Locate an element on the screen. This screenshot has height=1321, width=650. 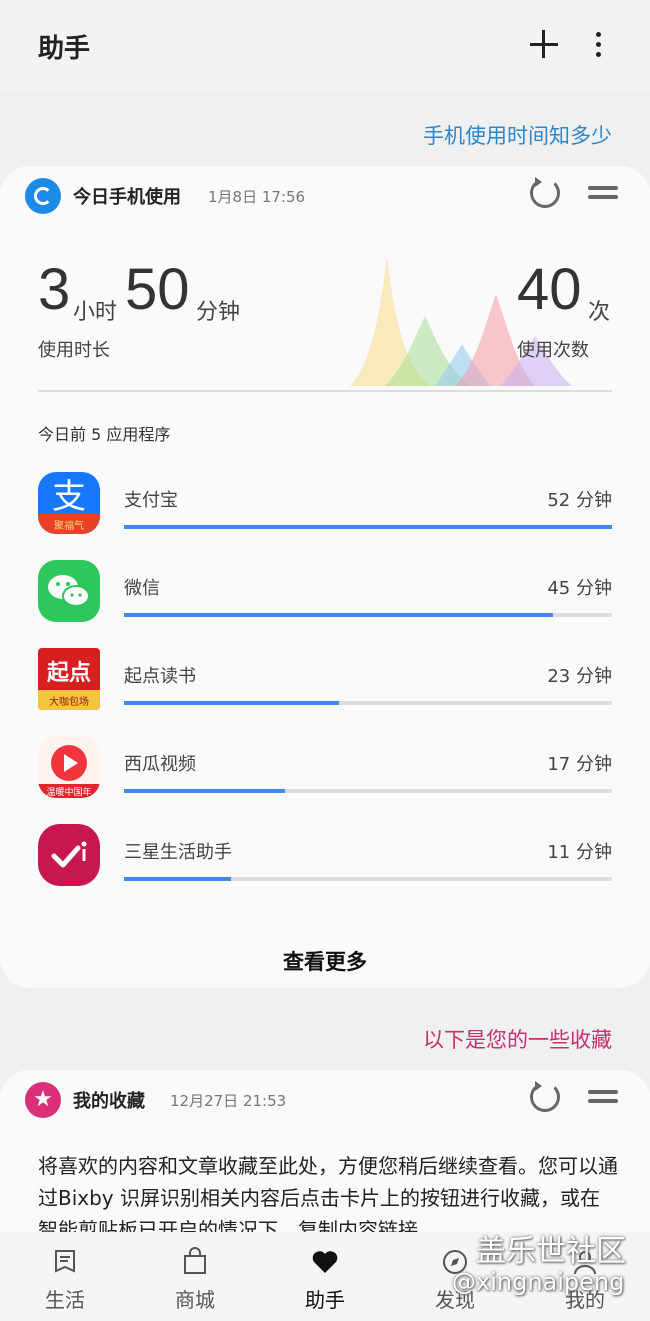
see-more-button: 查看更多 is located at coordinates (325, 961).